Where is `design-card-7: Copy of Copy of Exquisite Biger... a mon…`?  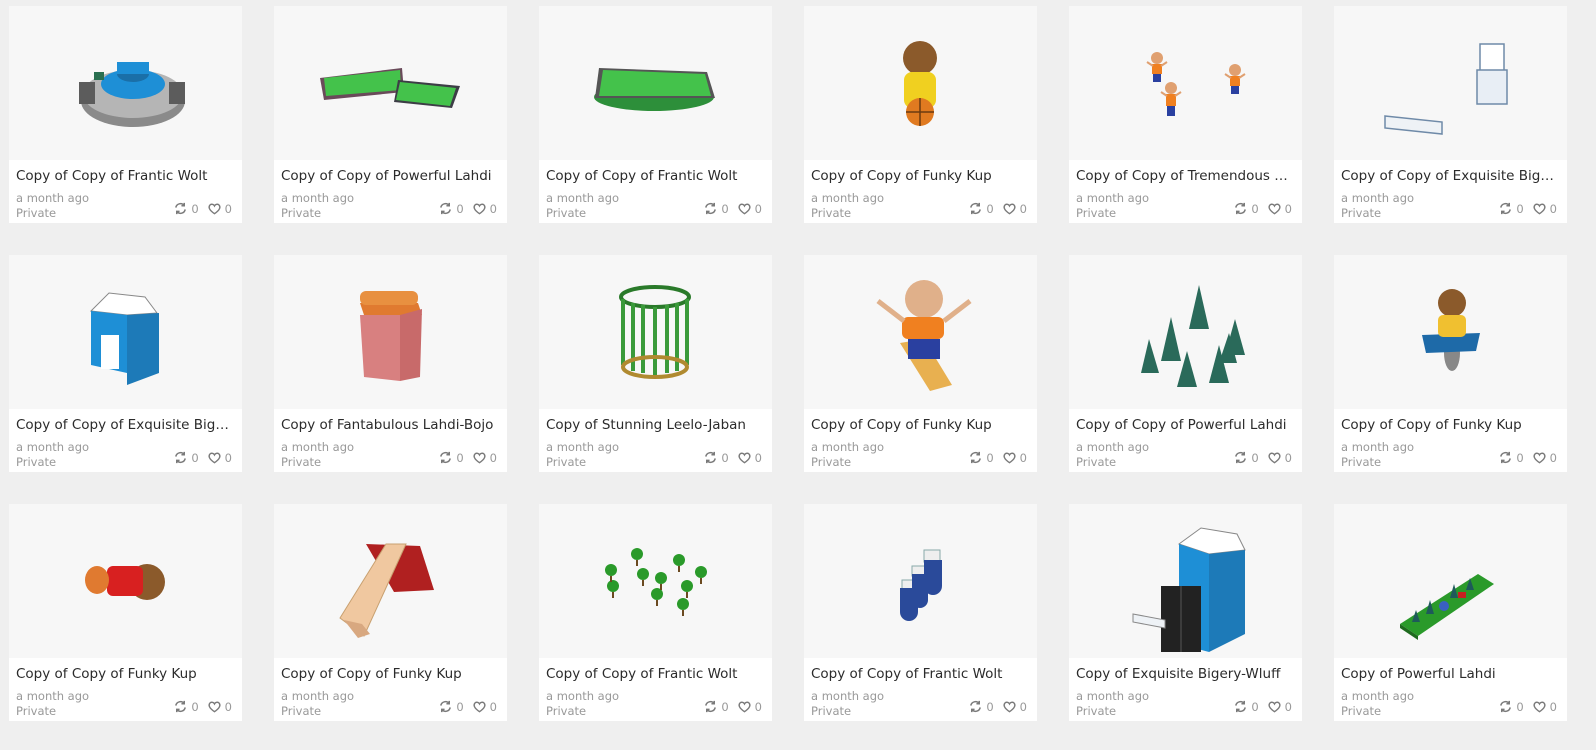
design-card-7: Copy of Copy of Exquisite Biger... a mon… is located at coordinates (125, 363).